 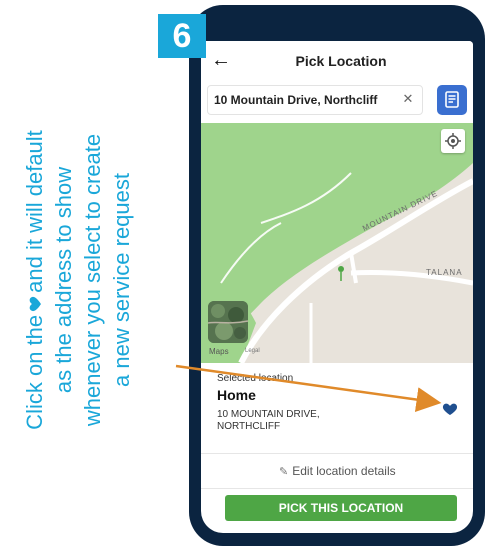 I want to click on search-input: 10 Mountain Drive, Northcliff ✕, so click(x=315, y=100).